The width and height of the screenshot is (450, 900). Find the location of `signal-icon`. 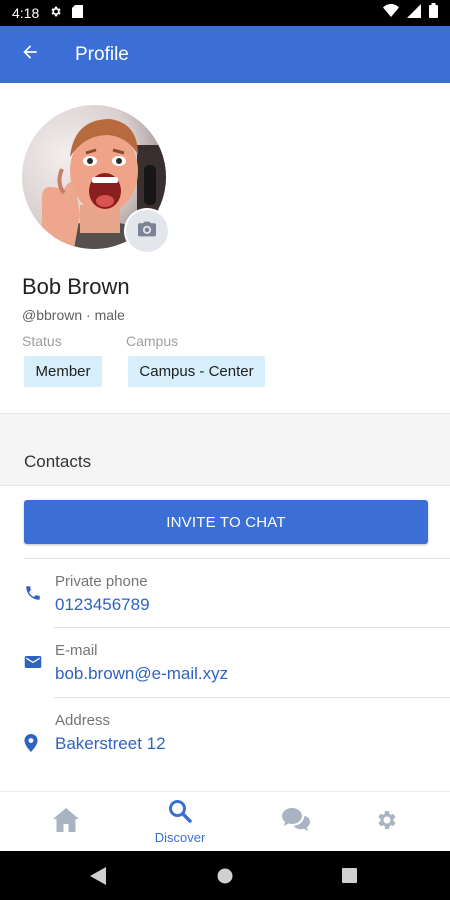

signal-icon is located at coordinates (414, 13).